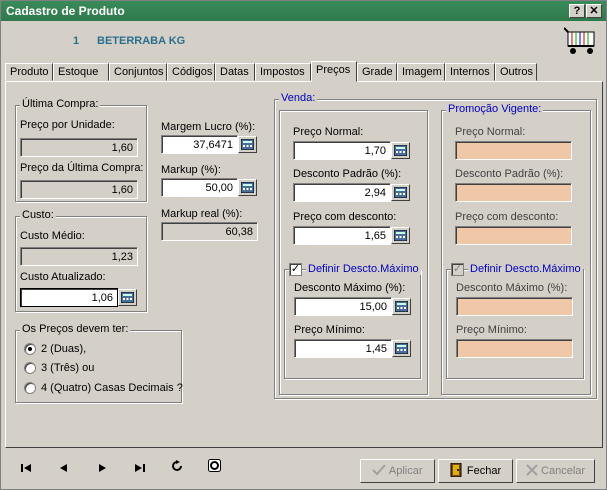 The image size is (607, 490). Describe the element at coordinates (456, 470) in the screenshot. I see `door-icon` at that location.